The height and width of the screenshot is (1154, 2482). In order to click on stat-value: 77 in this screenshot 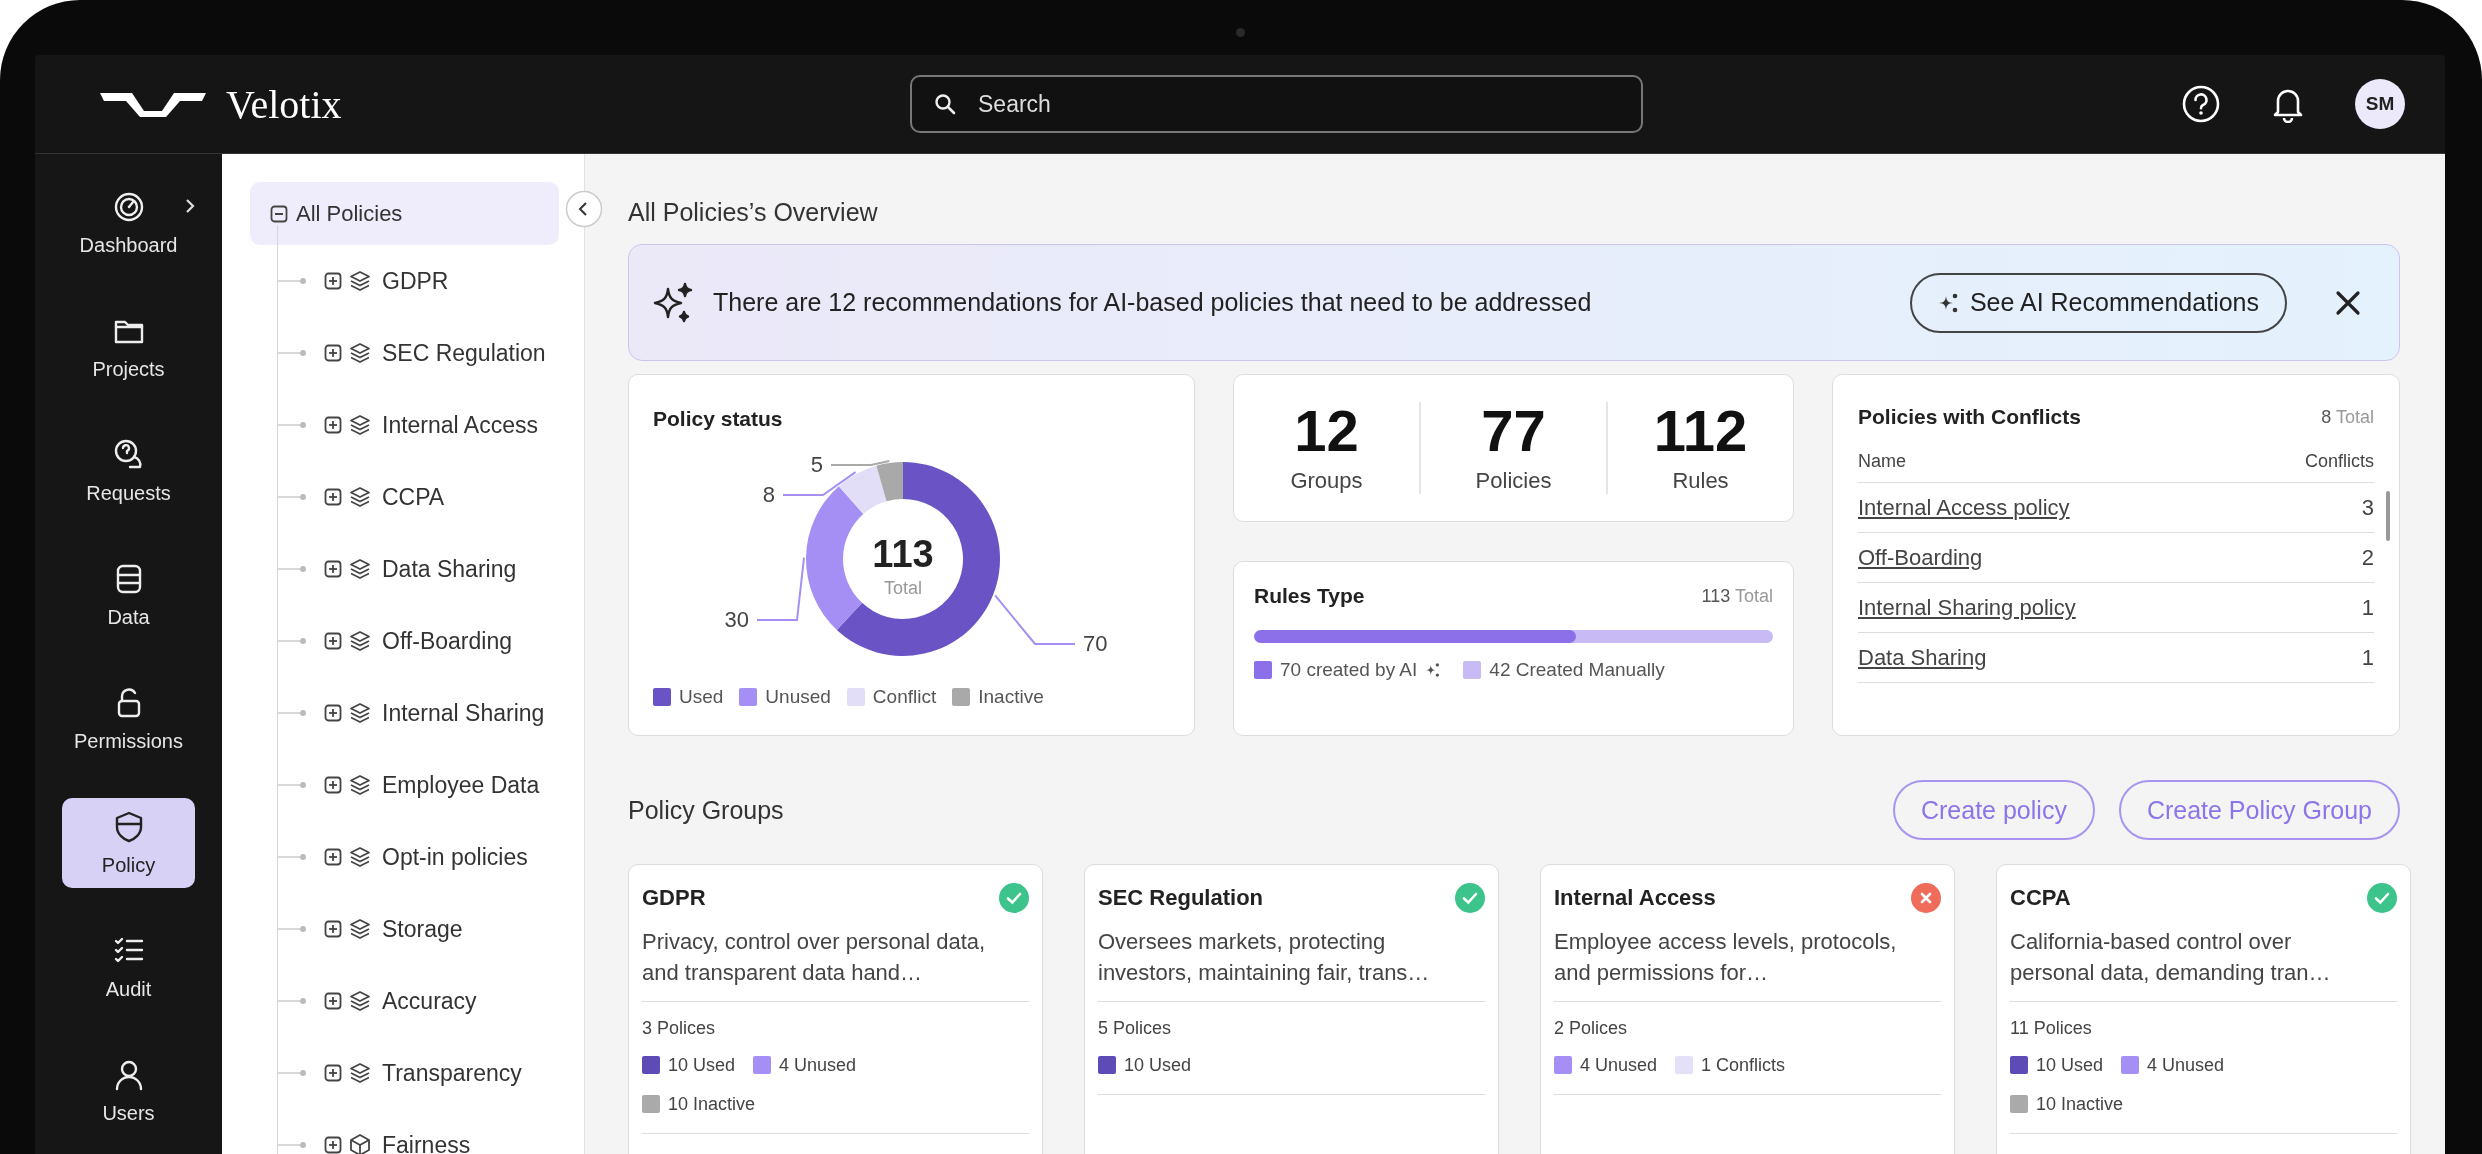, I will do `click(1513, 431)`.